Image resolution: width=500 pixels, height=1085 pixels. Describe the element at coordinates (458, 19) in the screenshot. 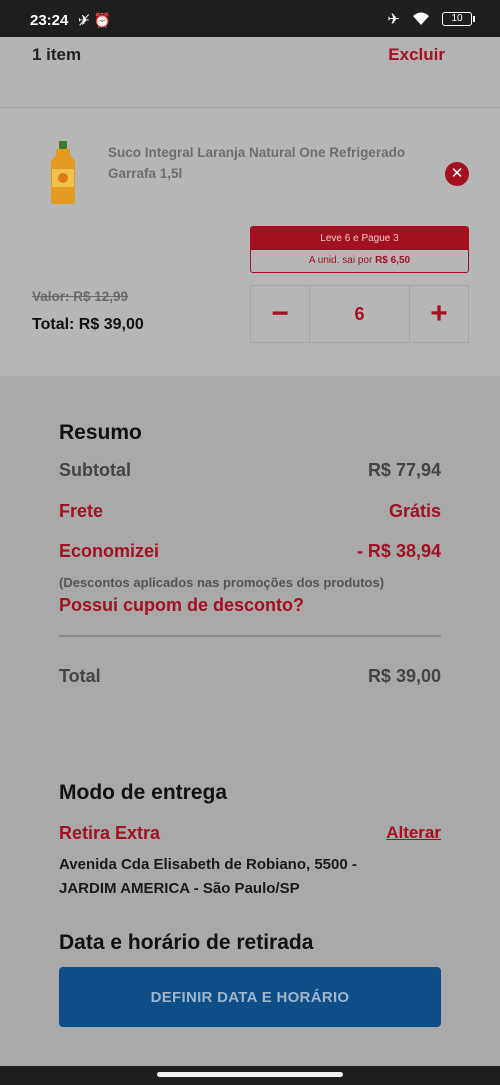

I see `battery-icon: 10` at that location.